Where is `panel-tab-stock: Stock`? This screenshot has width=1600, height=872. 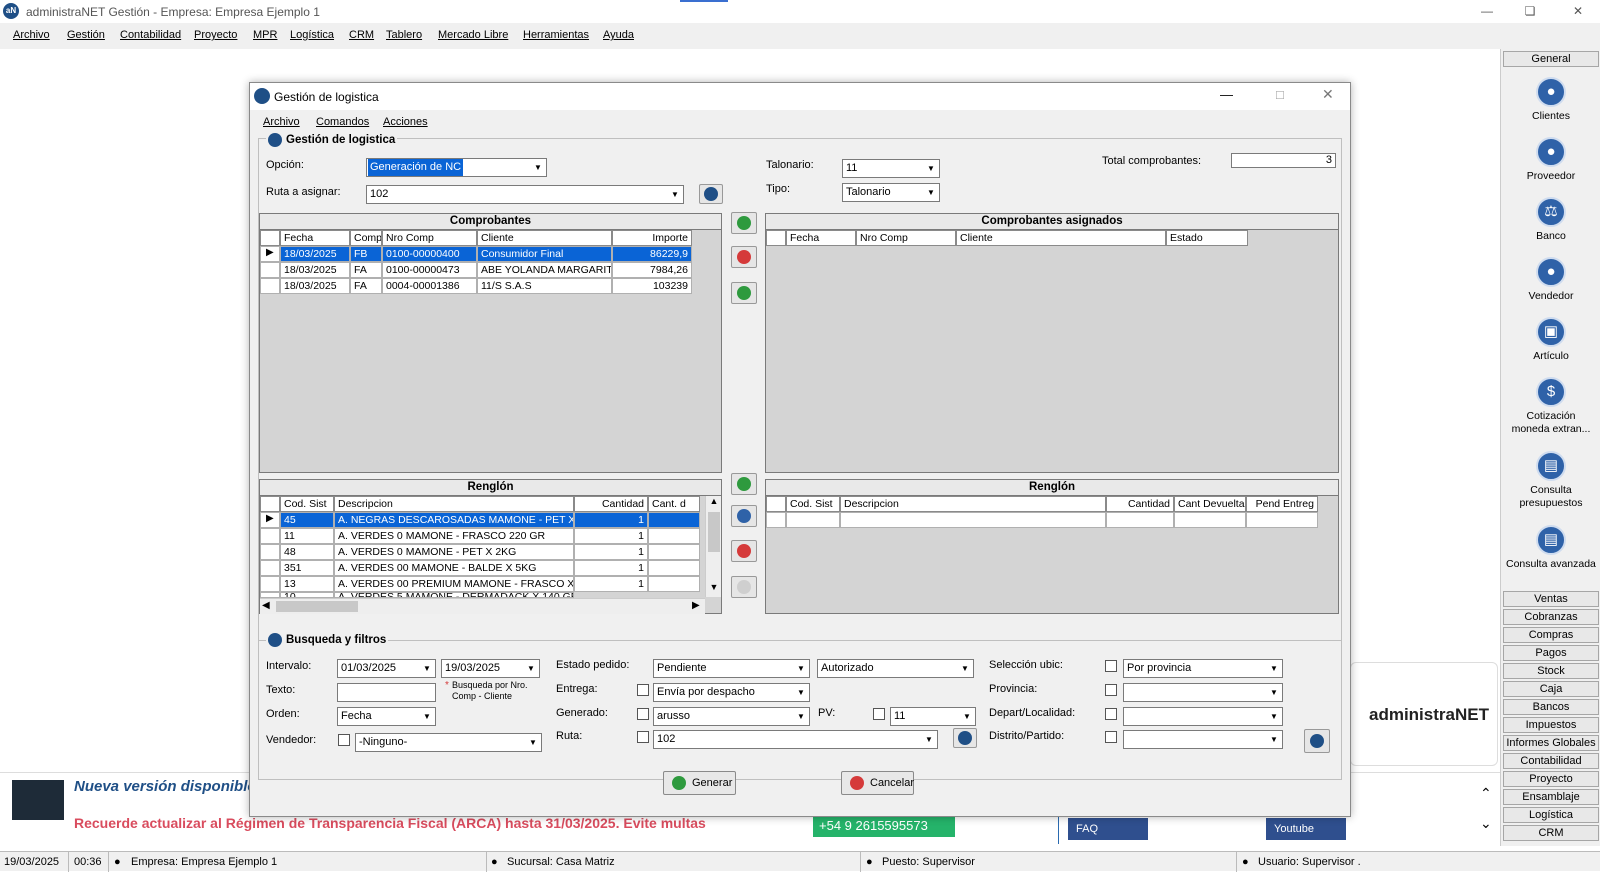 panel-tab-stock: Stock is located at coordinates (1551, 671).